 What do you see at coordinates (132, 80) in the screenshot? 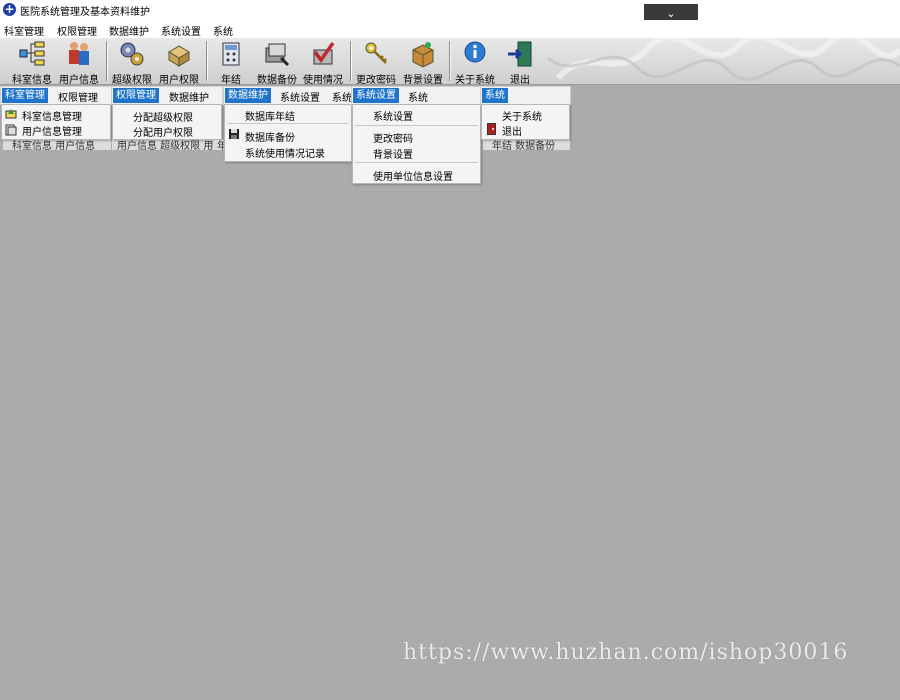
I see `toolbar-label: 超级权限` at bounding box center [132, 80].